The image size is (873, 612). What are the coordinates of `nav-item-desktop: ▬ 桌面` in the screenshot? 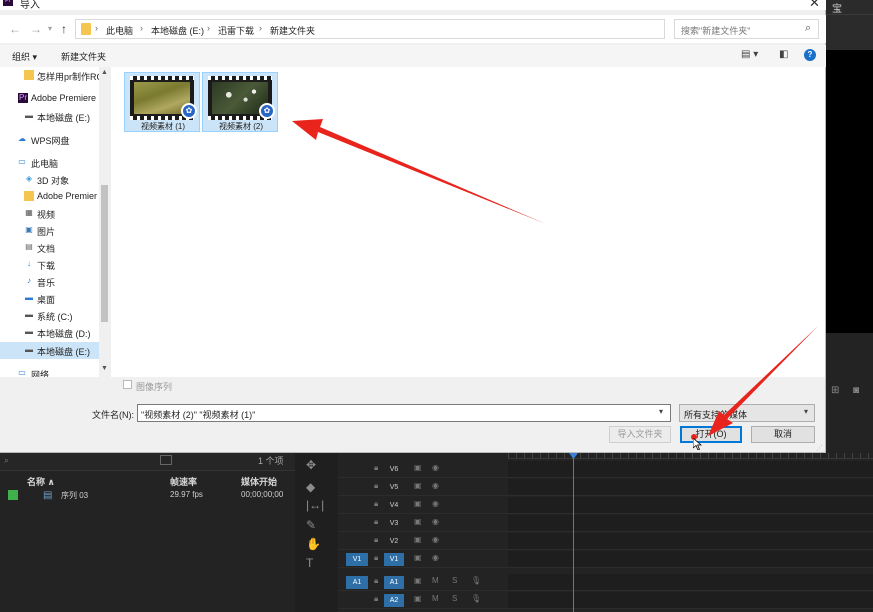 It's located at (49, 298).